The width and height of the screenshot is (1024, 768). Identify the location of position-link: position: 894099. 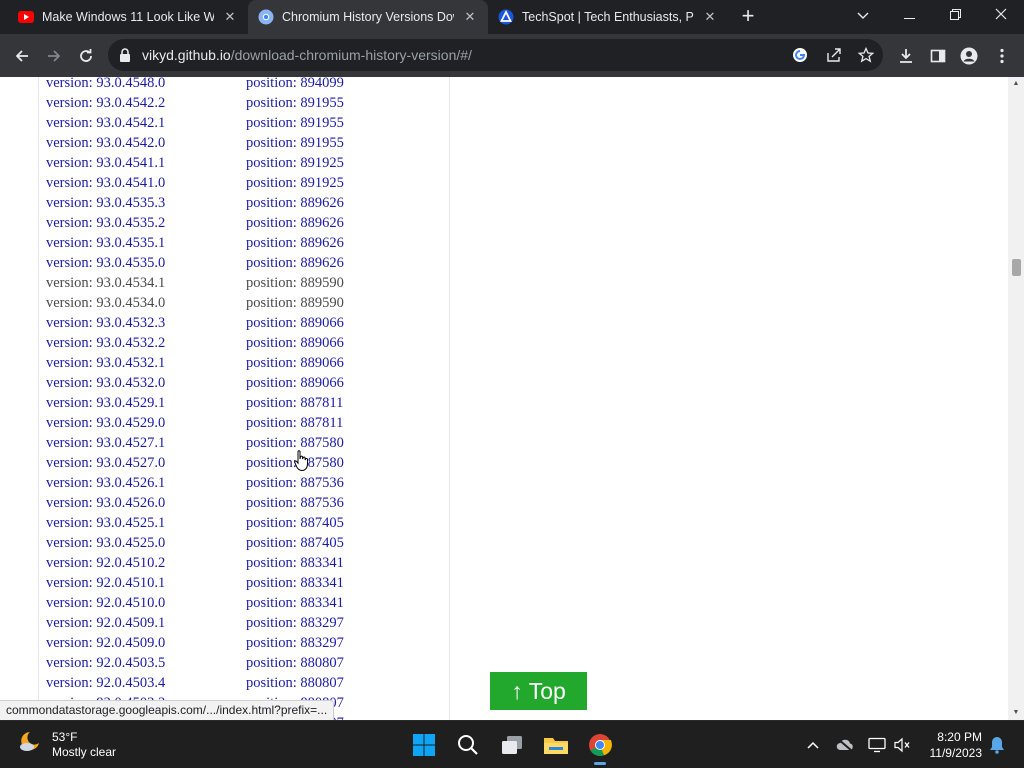
(295, 84).